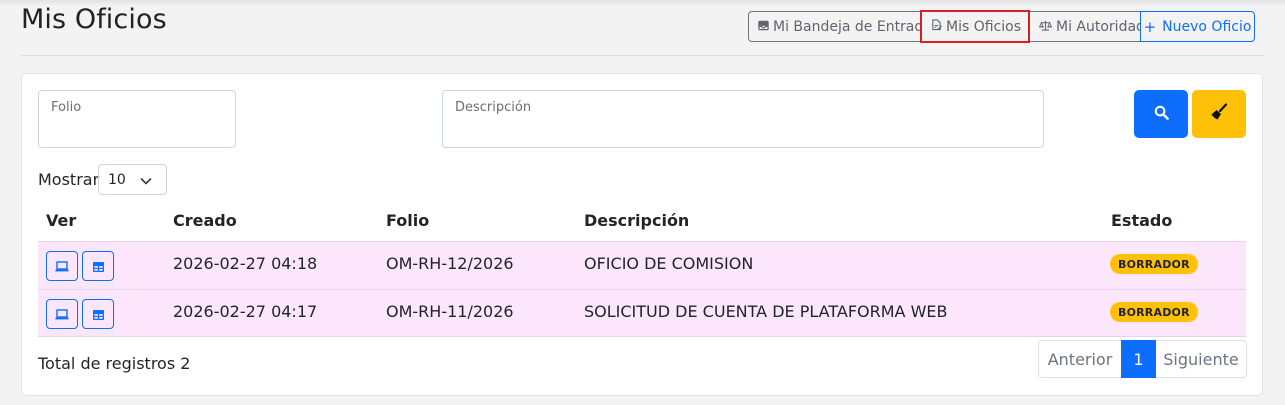  Describe the element at coordinates (114, 363) in the screenshot. I see `total-records: Total de registros 2` at that location.